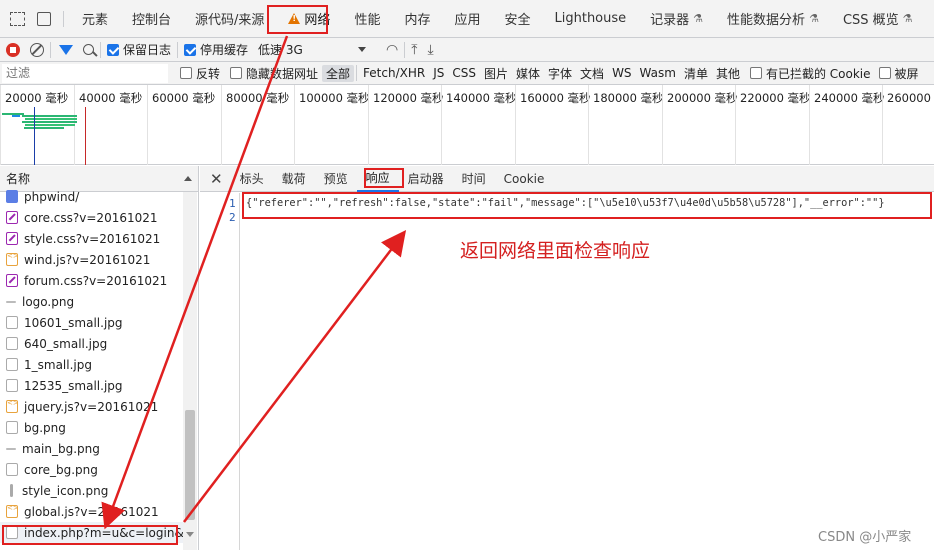  I want to click on watermark: CSDN @小严家, so click(865, 537).